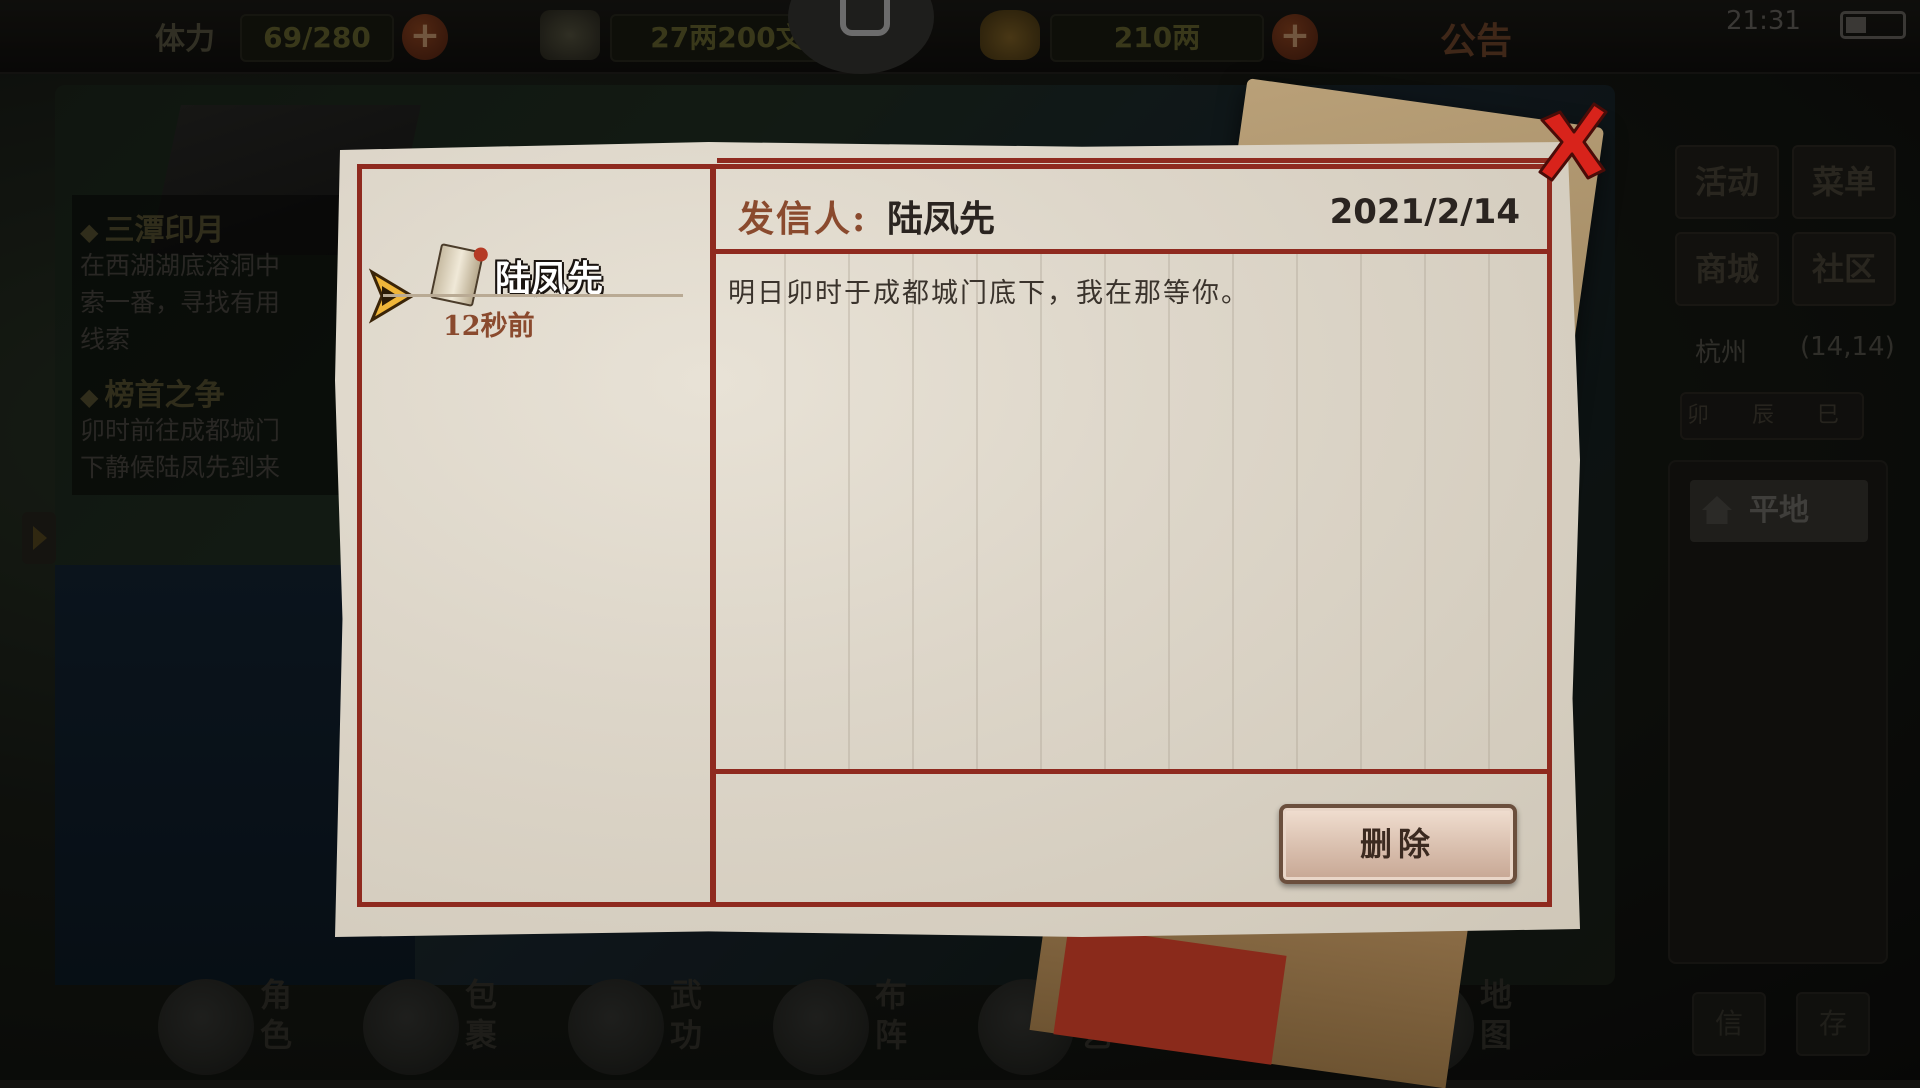  What do you see at coordinates (1132, 771) in the screenshot?
I see `footer-divider` at bounding box center [1132, 771].